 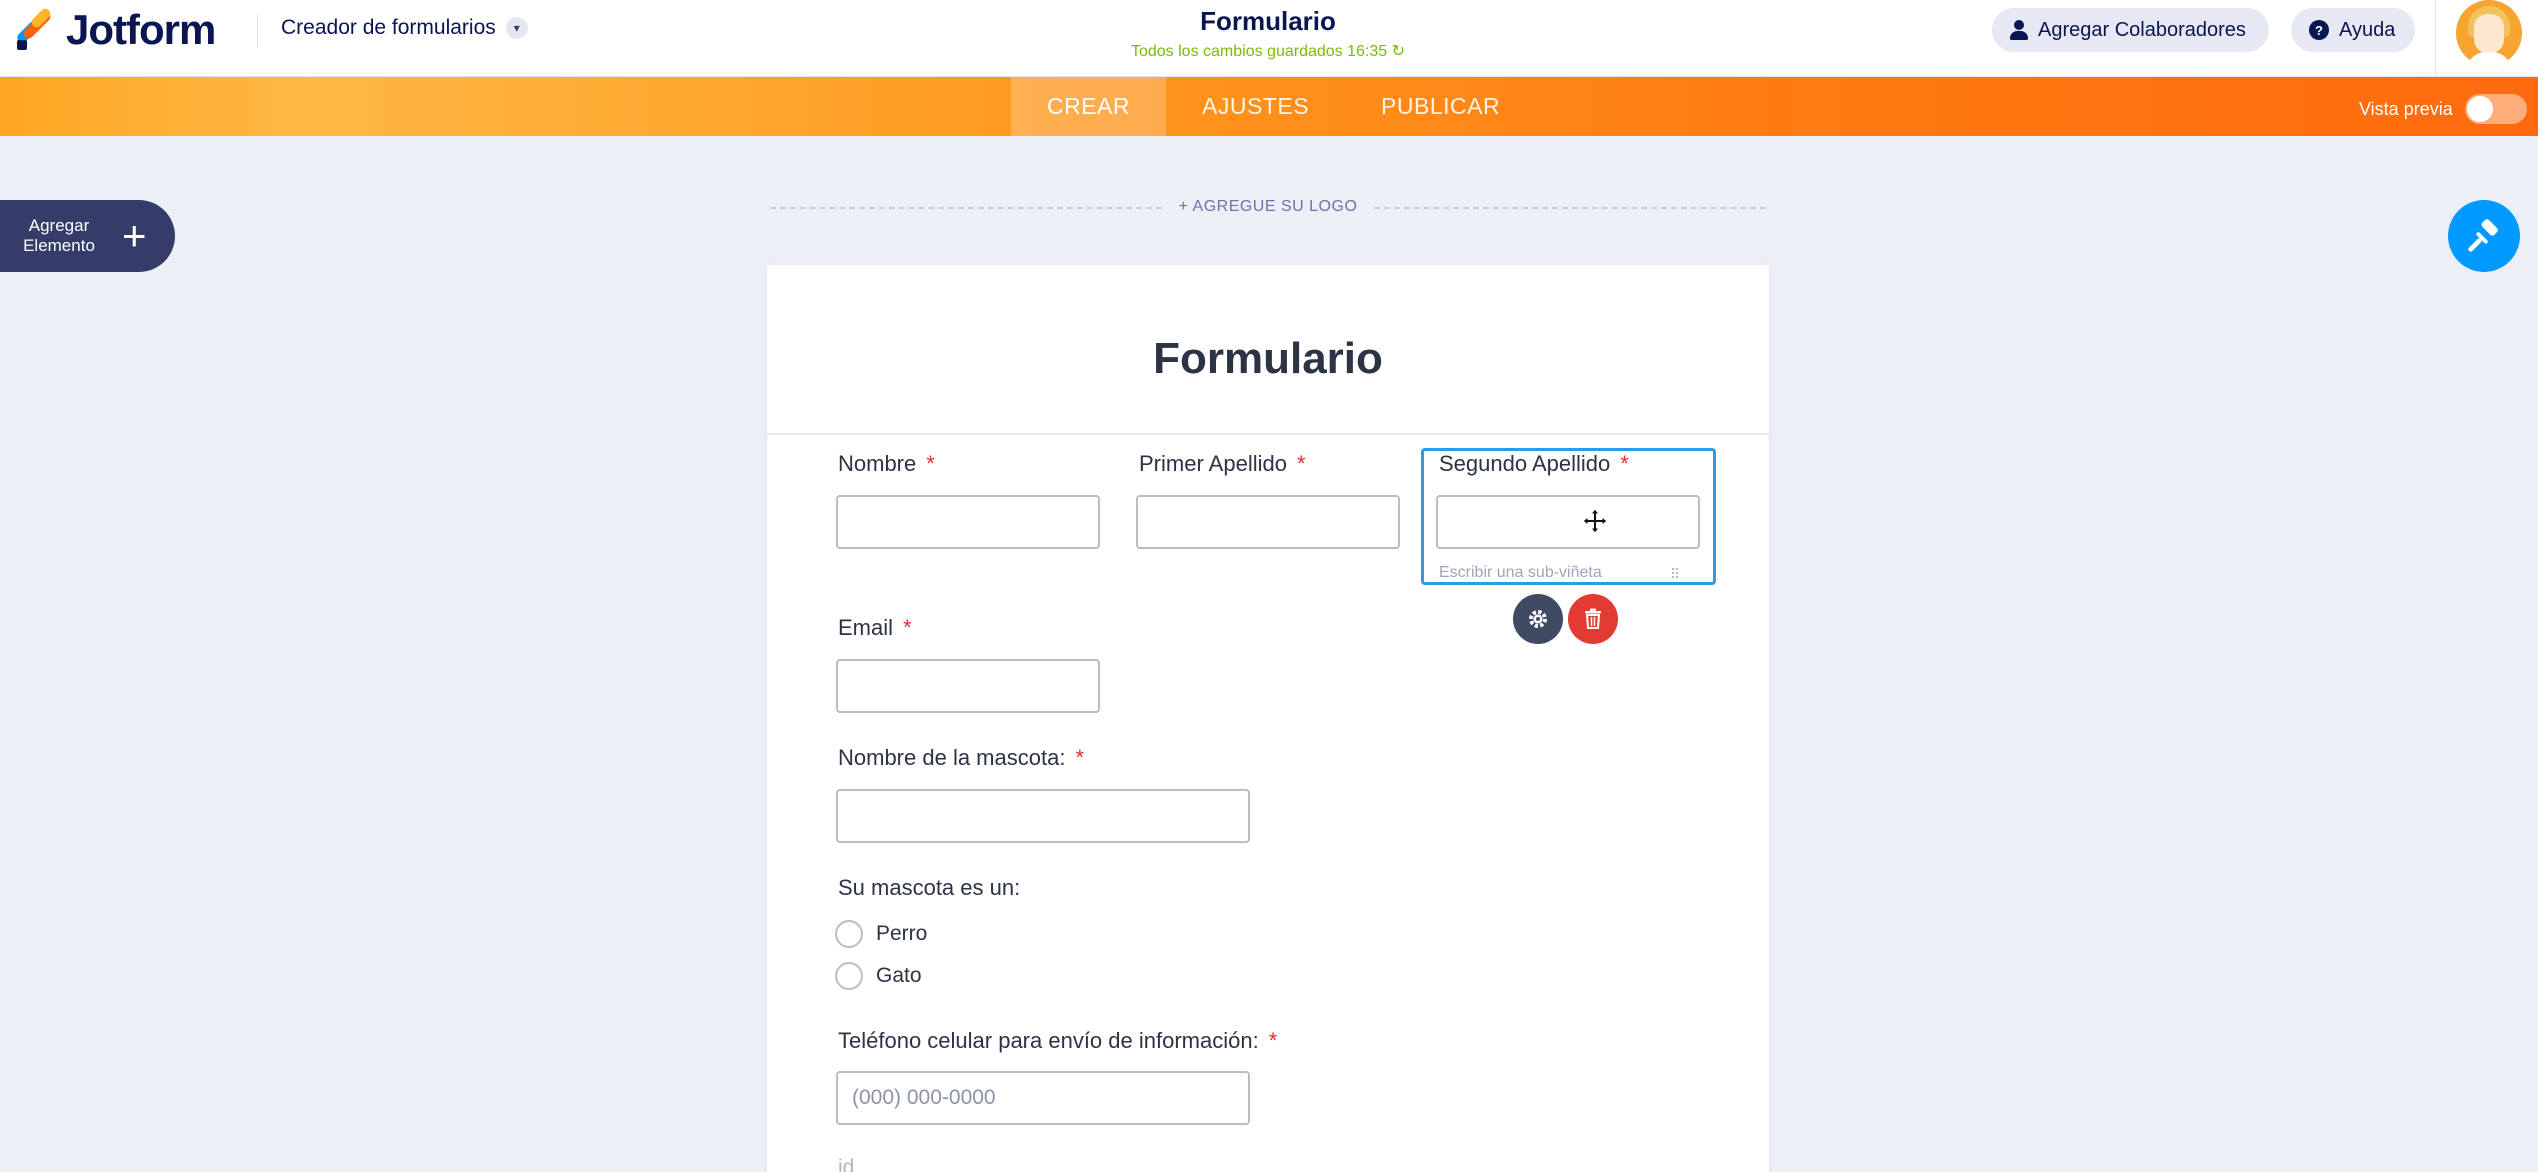 I want to click on add-element-button: Agregar Elemento +, so click(x=87, y=236).